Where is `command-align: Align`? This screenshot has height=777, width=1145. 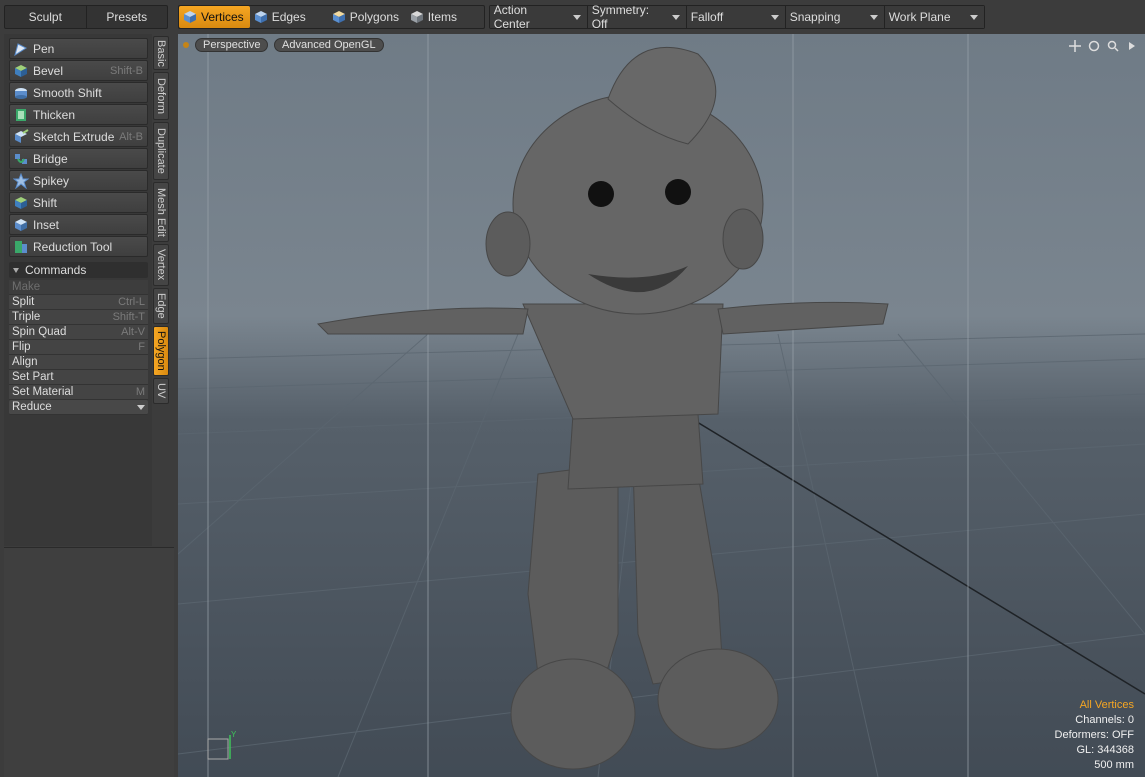 command-align: Align is located at coordinates (78, 362).